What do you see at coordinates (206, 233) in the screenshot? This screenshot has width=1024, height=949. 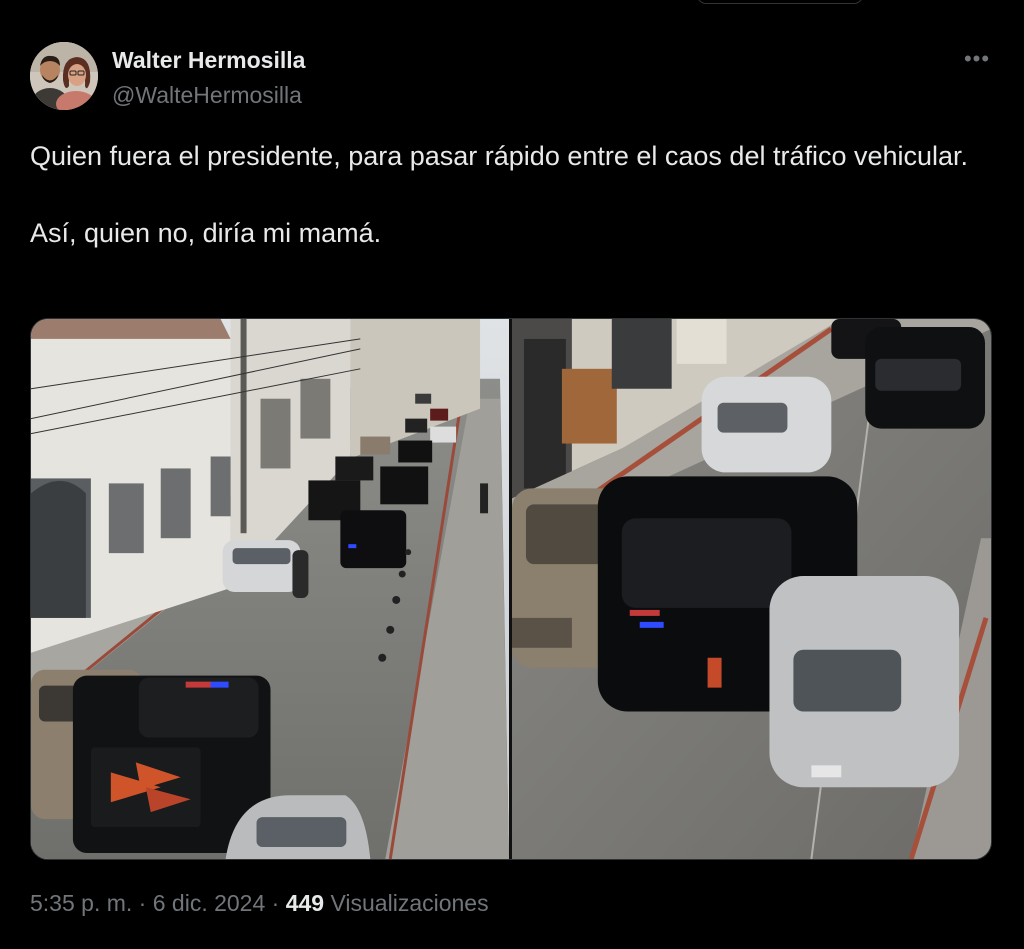 I see `tweet-paragraph: Así, quien no, diría mi mamá.` at bounding box center [206, 233].